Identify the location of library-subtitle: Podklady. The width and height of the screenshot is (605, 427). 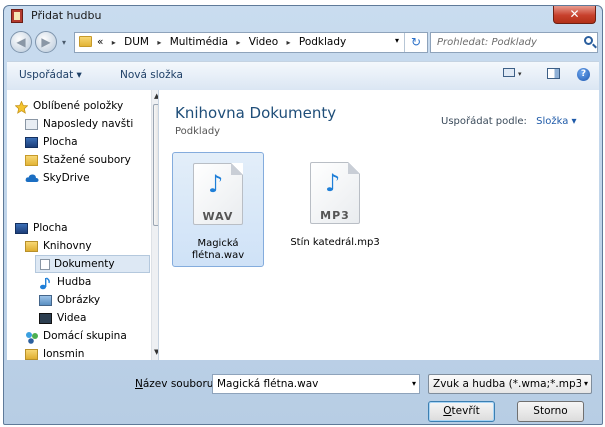
(198, 131).